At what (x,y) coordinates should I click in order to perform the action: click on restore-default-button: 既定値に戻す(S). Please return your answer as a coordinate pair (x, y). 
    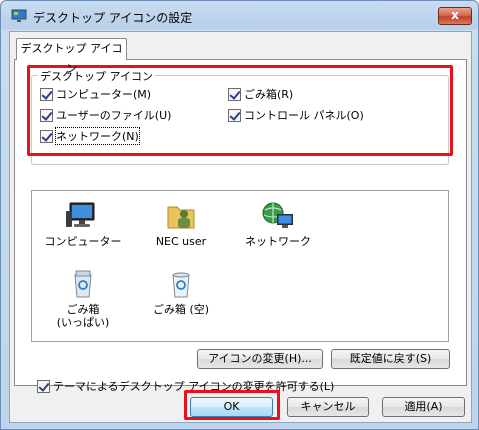
    Looking at the image, I should click on (390, 359).